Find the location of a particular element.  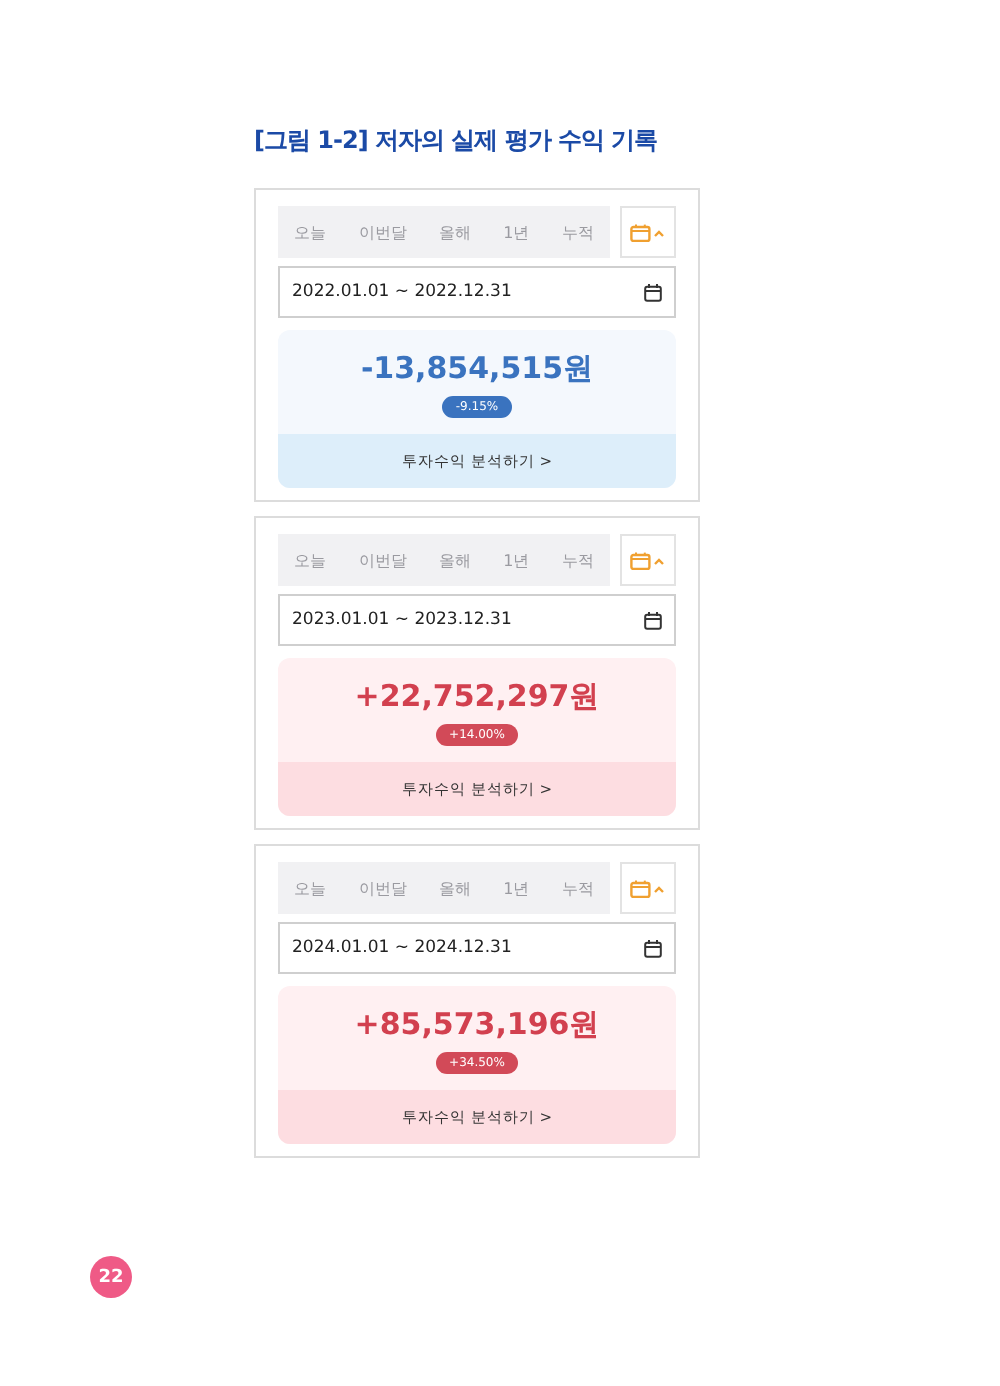

date-range-field: 2022.01.01 ~ 2022.12.31 is located at coordinates (477, 292).